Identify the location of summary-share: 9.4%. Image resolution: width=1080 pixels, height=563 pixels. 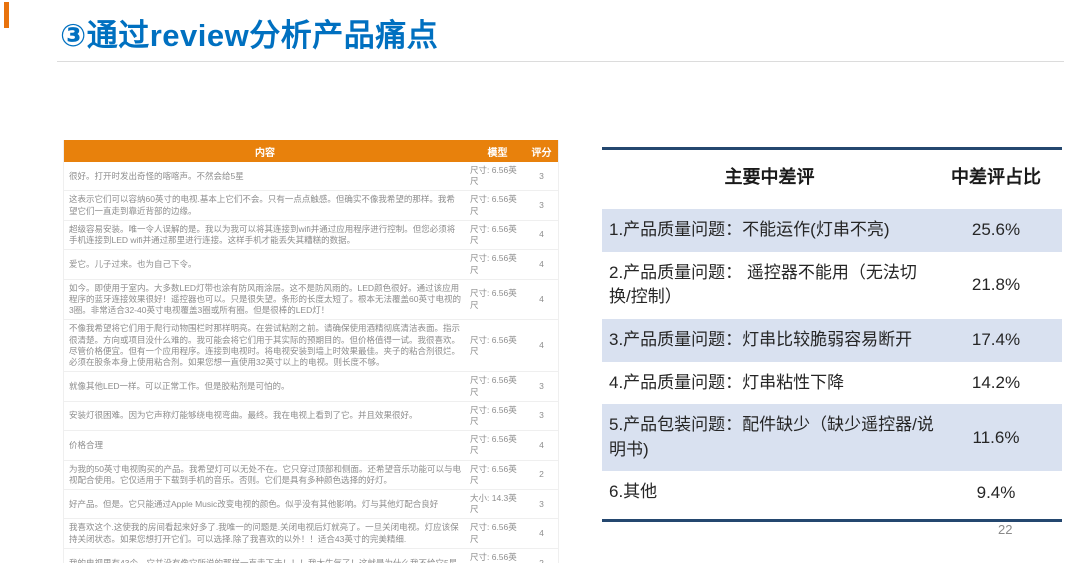
(996, 492).